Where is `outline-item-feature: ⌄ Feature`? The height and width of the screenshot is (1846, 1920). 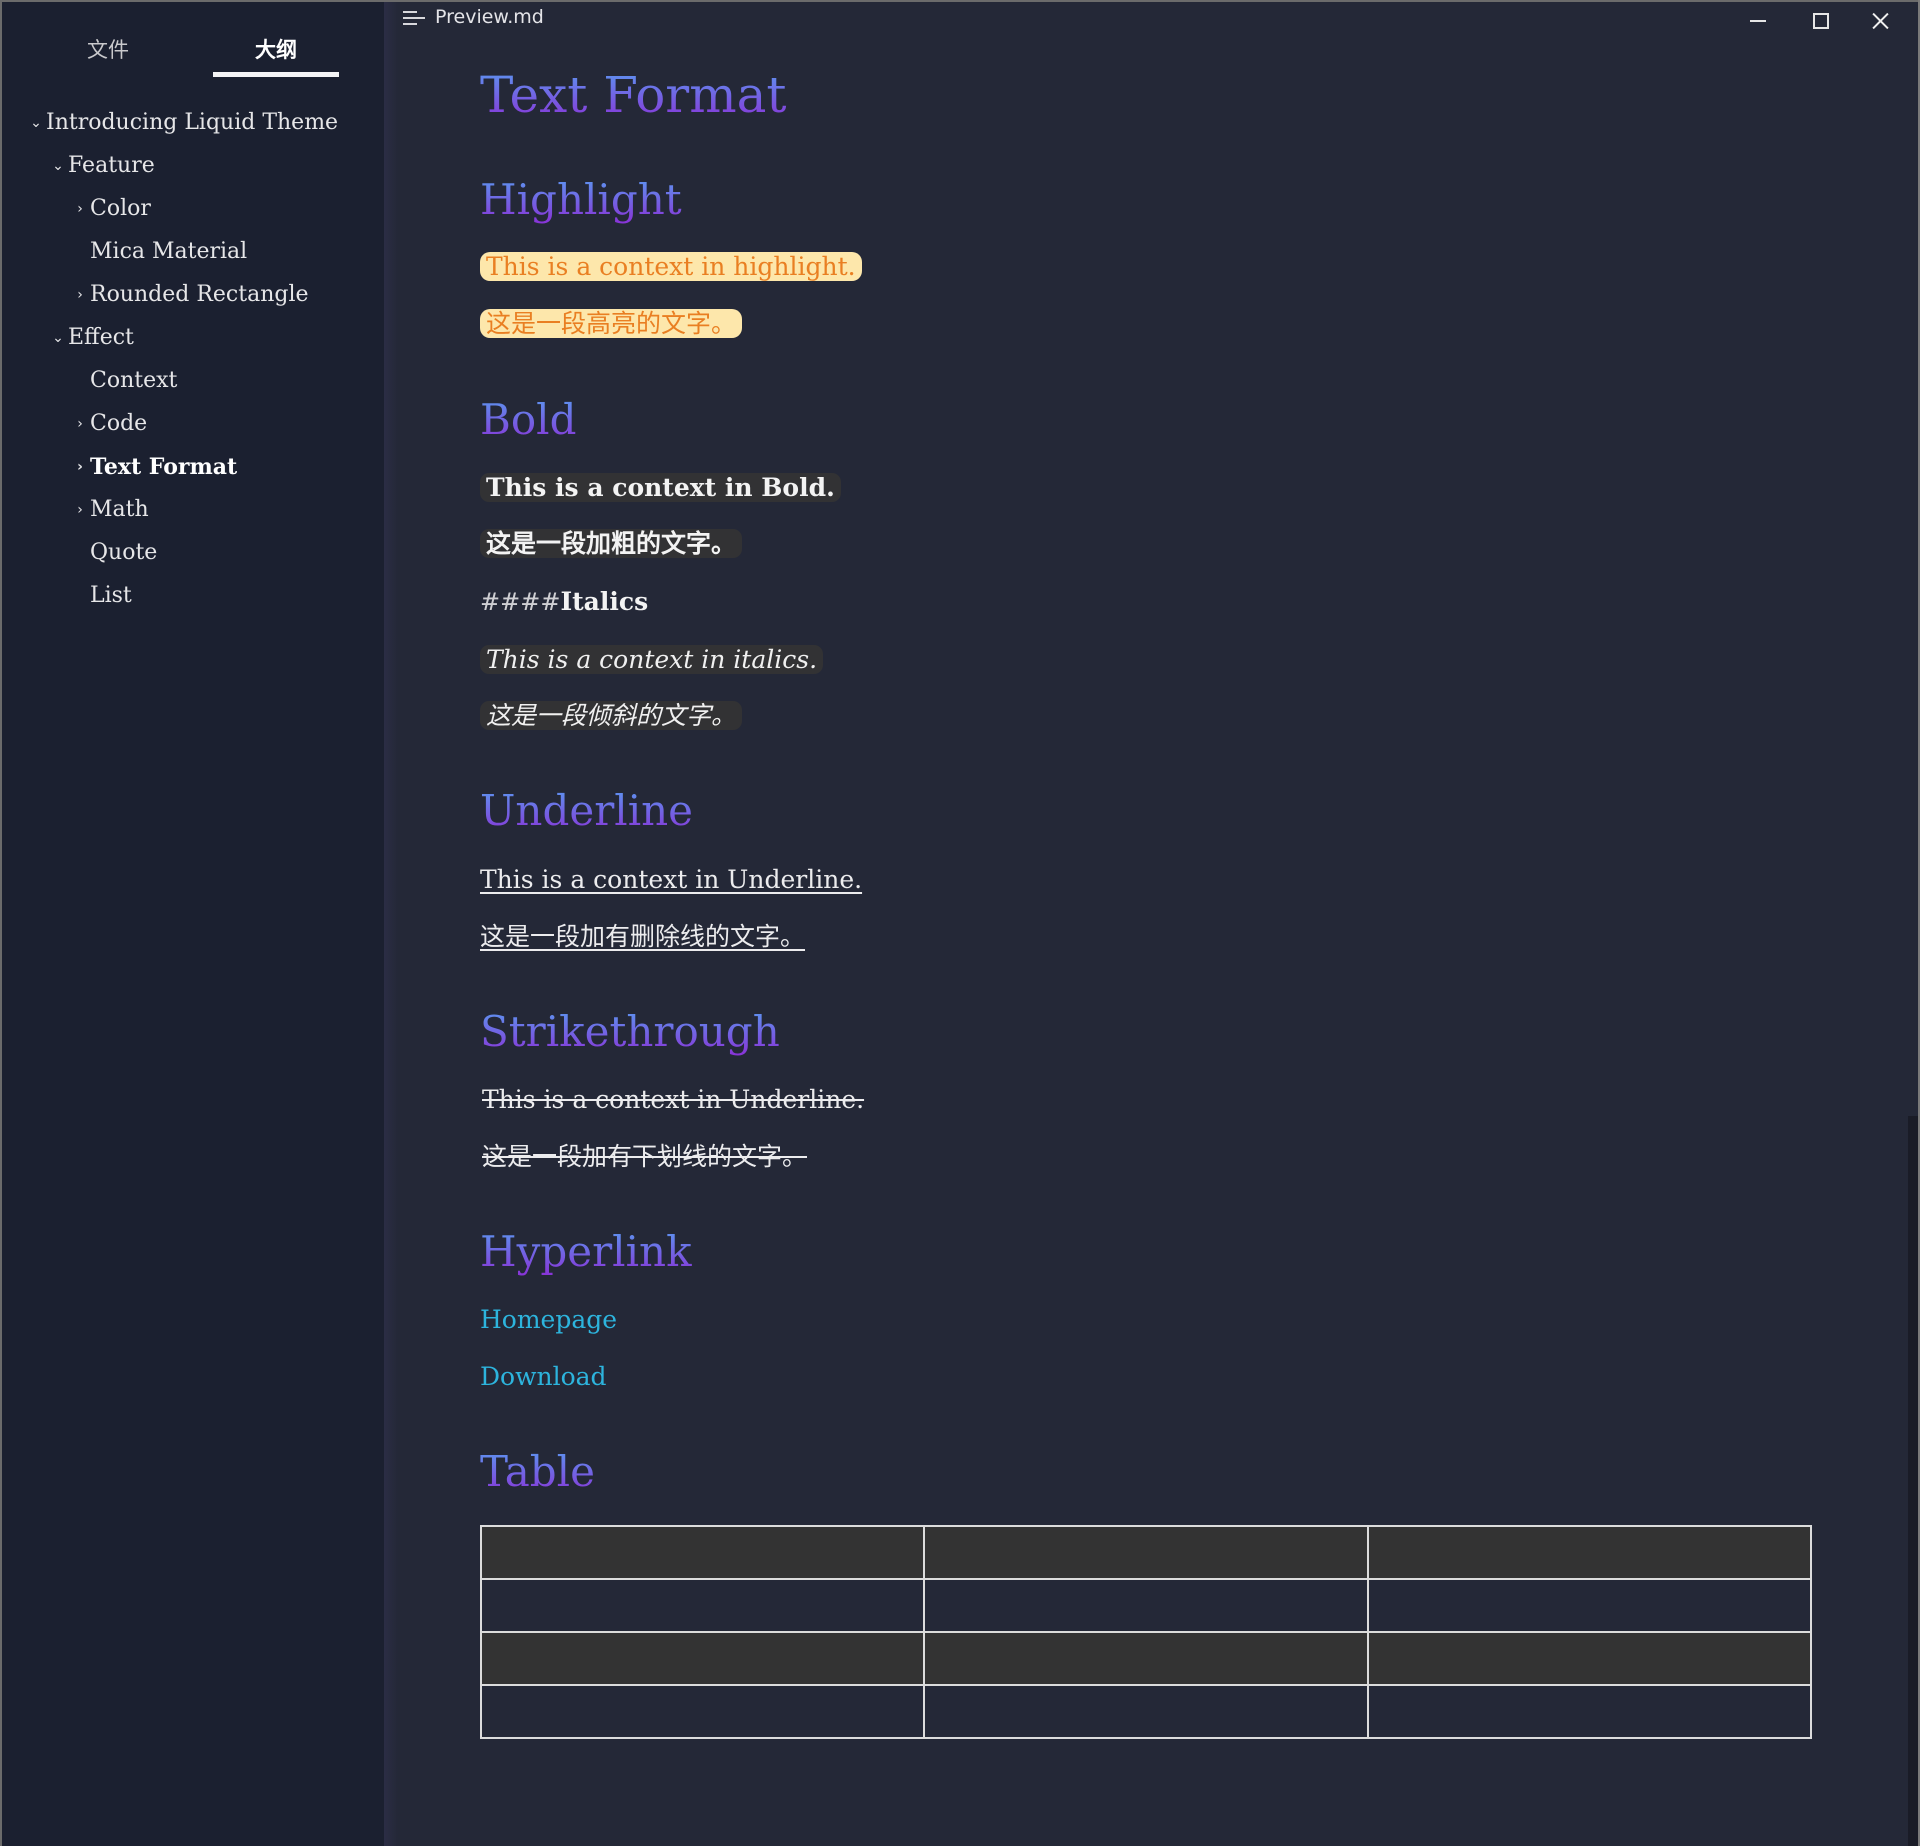 outline-item-feature: ⌄ Feature is located at coordinates (101, 166).